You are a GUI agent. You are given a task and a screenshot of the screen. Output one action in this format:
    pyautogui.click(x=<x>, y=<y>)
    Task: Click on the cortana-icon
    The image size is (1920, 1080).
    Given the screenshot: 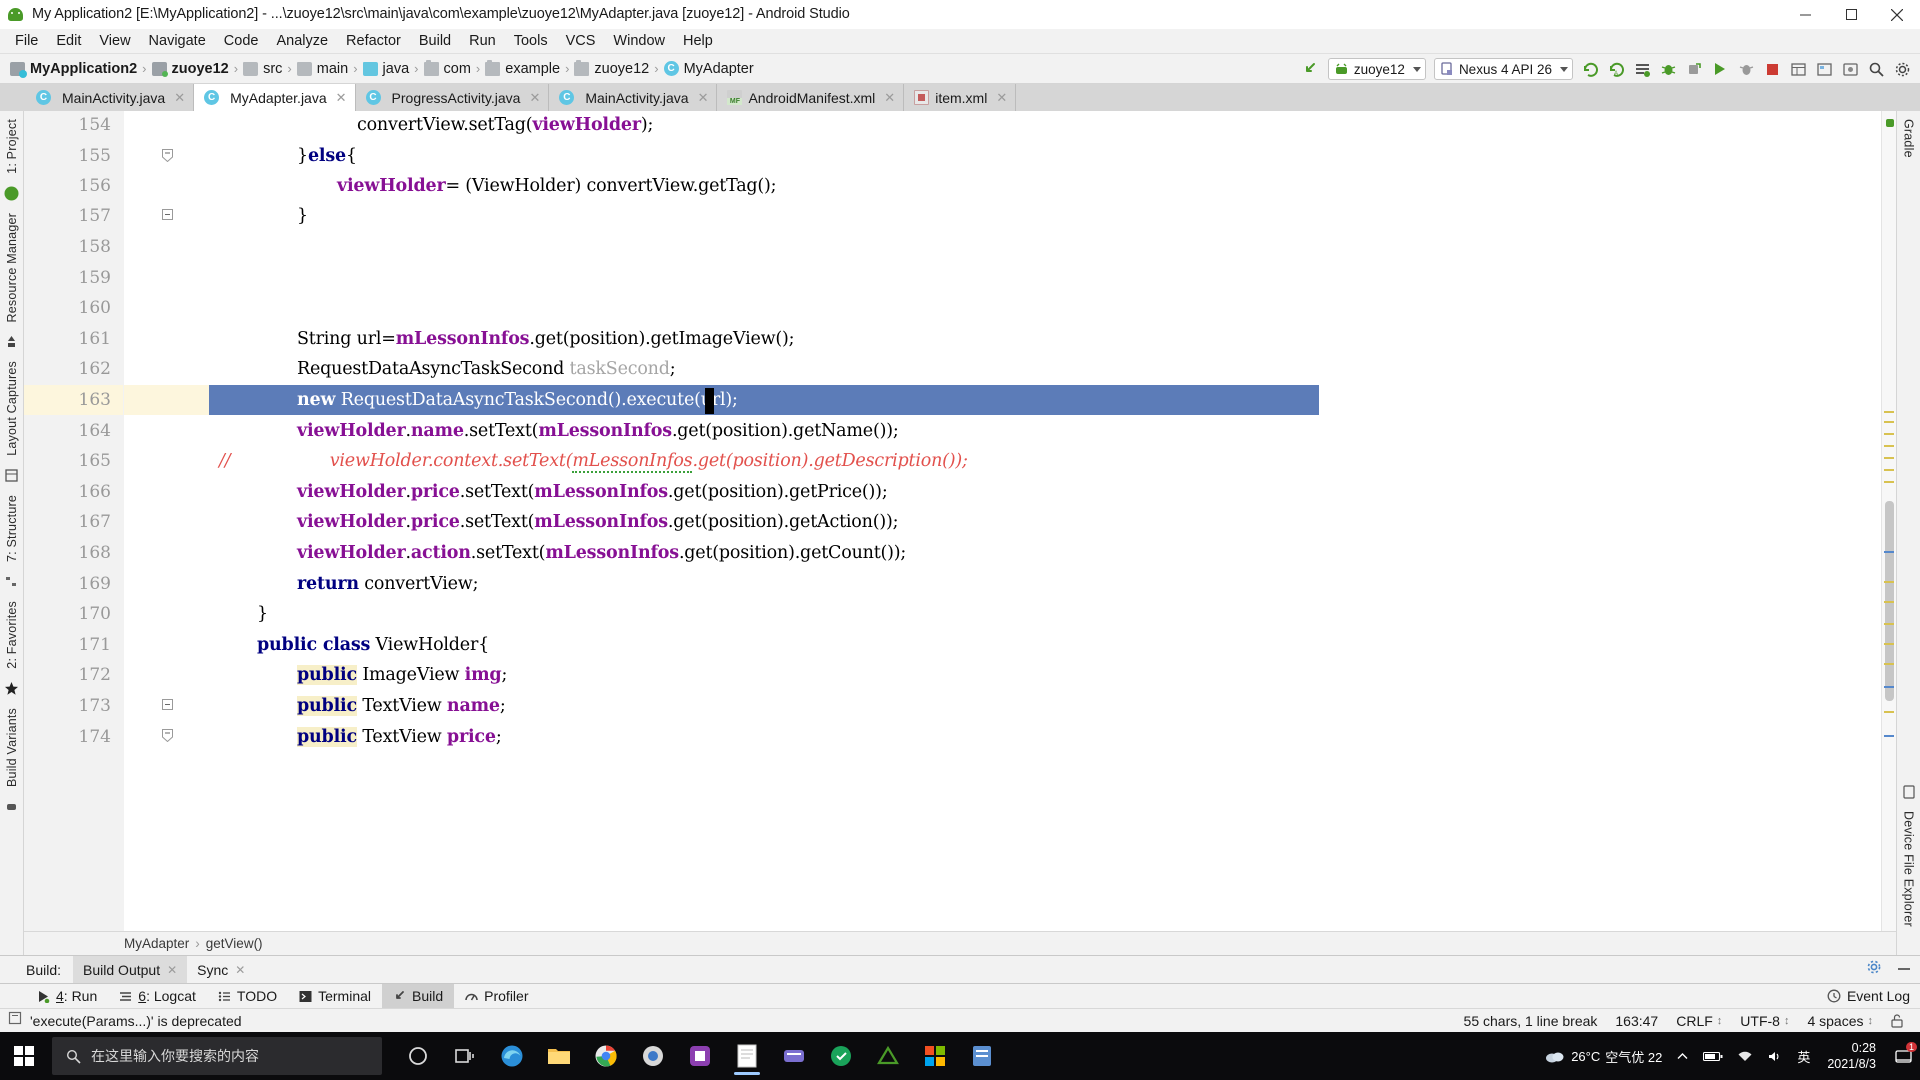 What is the action you would take?
    pyautogui.click(x=418, y=1056)
    